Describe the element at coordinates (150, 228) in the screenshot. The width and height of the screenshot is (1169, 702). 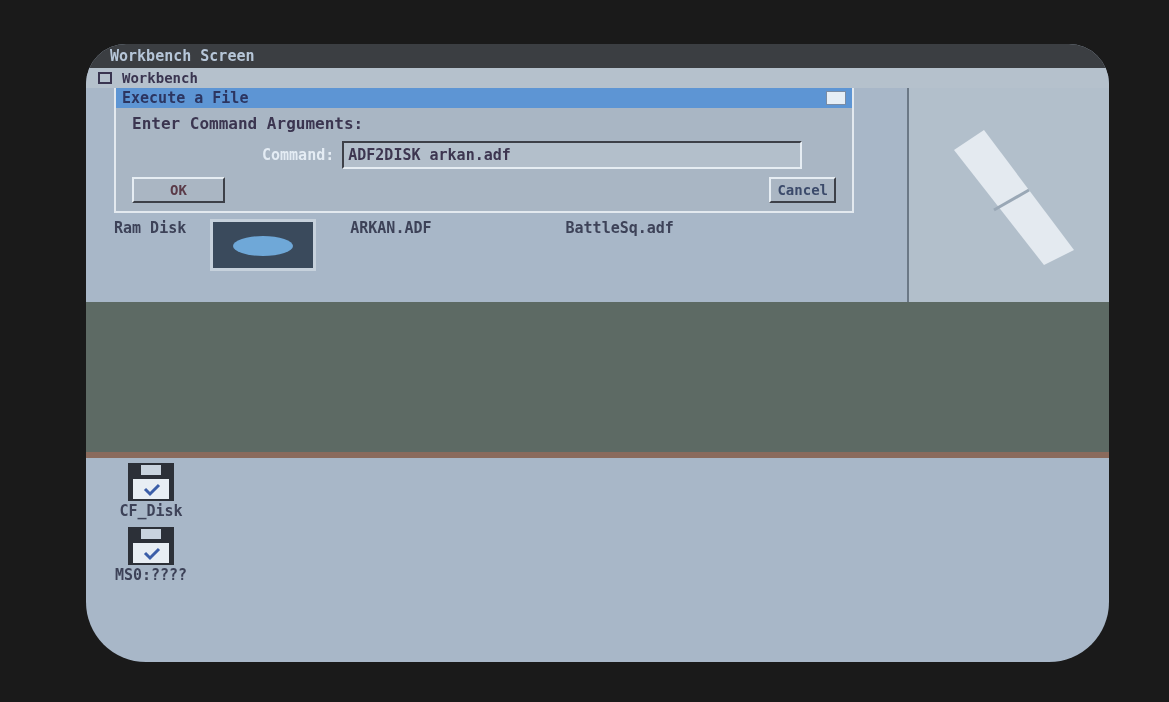
I see `volume-label: Ram Disk` at that location.